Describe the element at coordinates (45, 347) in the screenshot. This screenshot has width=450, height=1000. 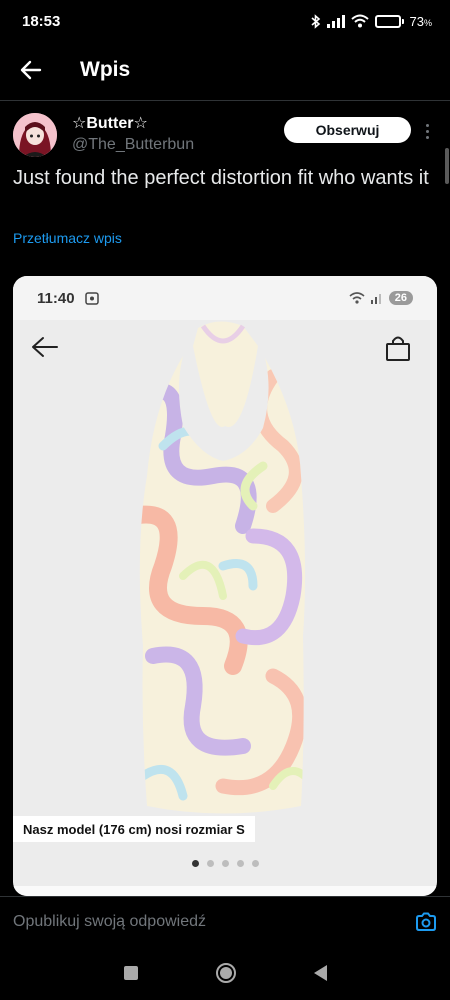
I see `embedded-back-arrow-icon` at that location.